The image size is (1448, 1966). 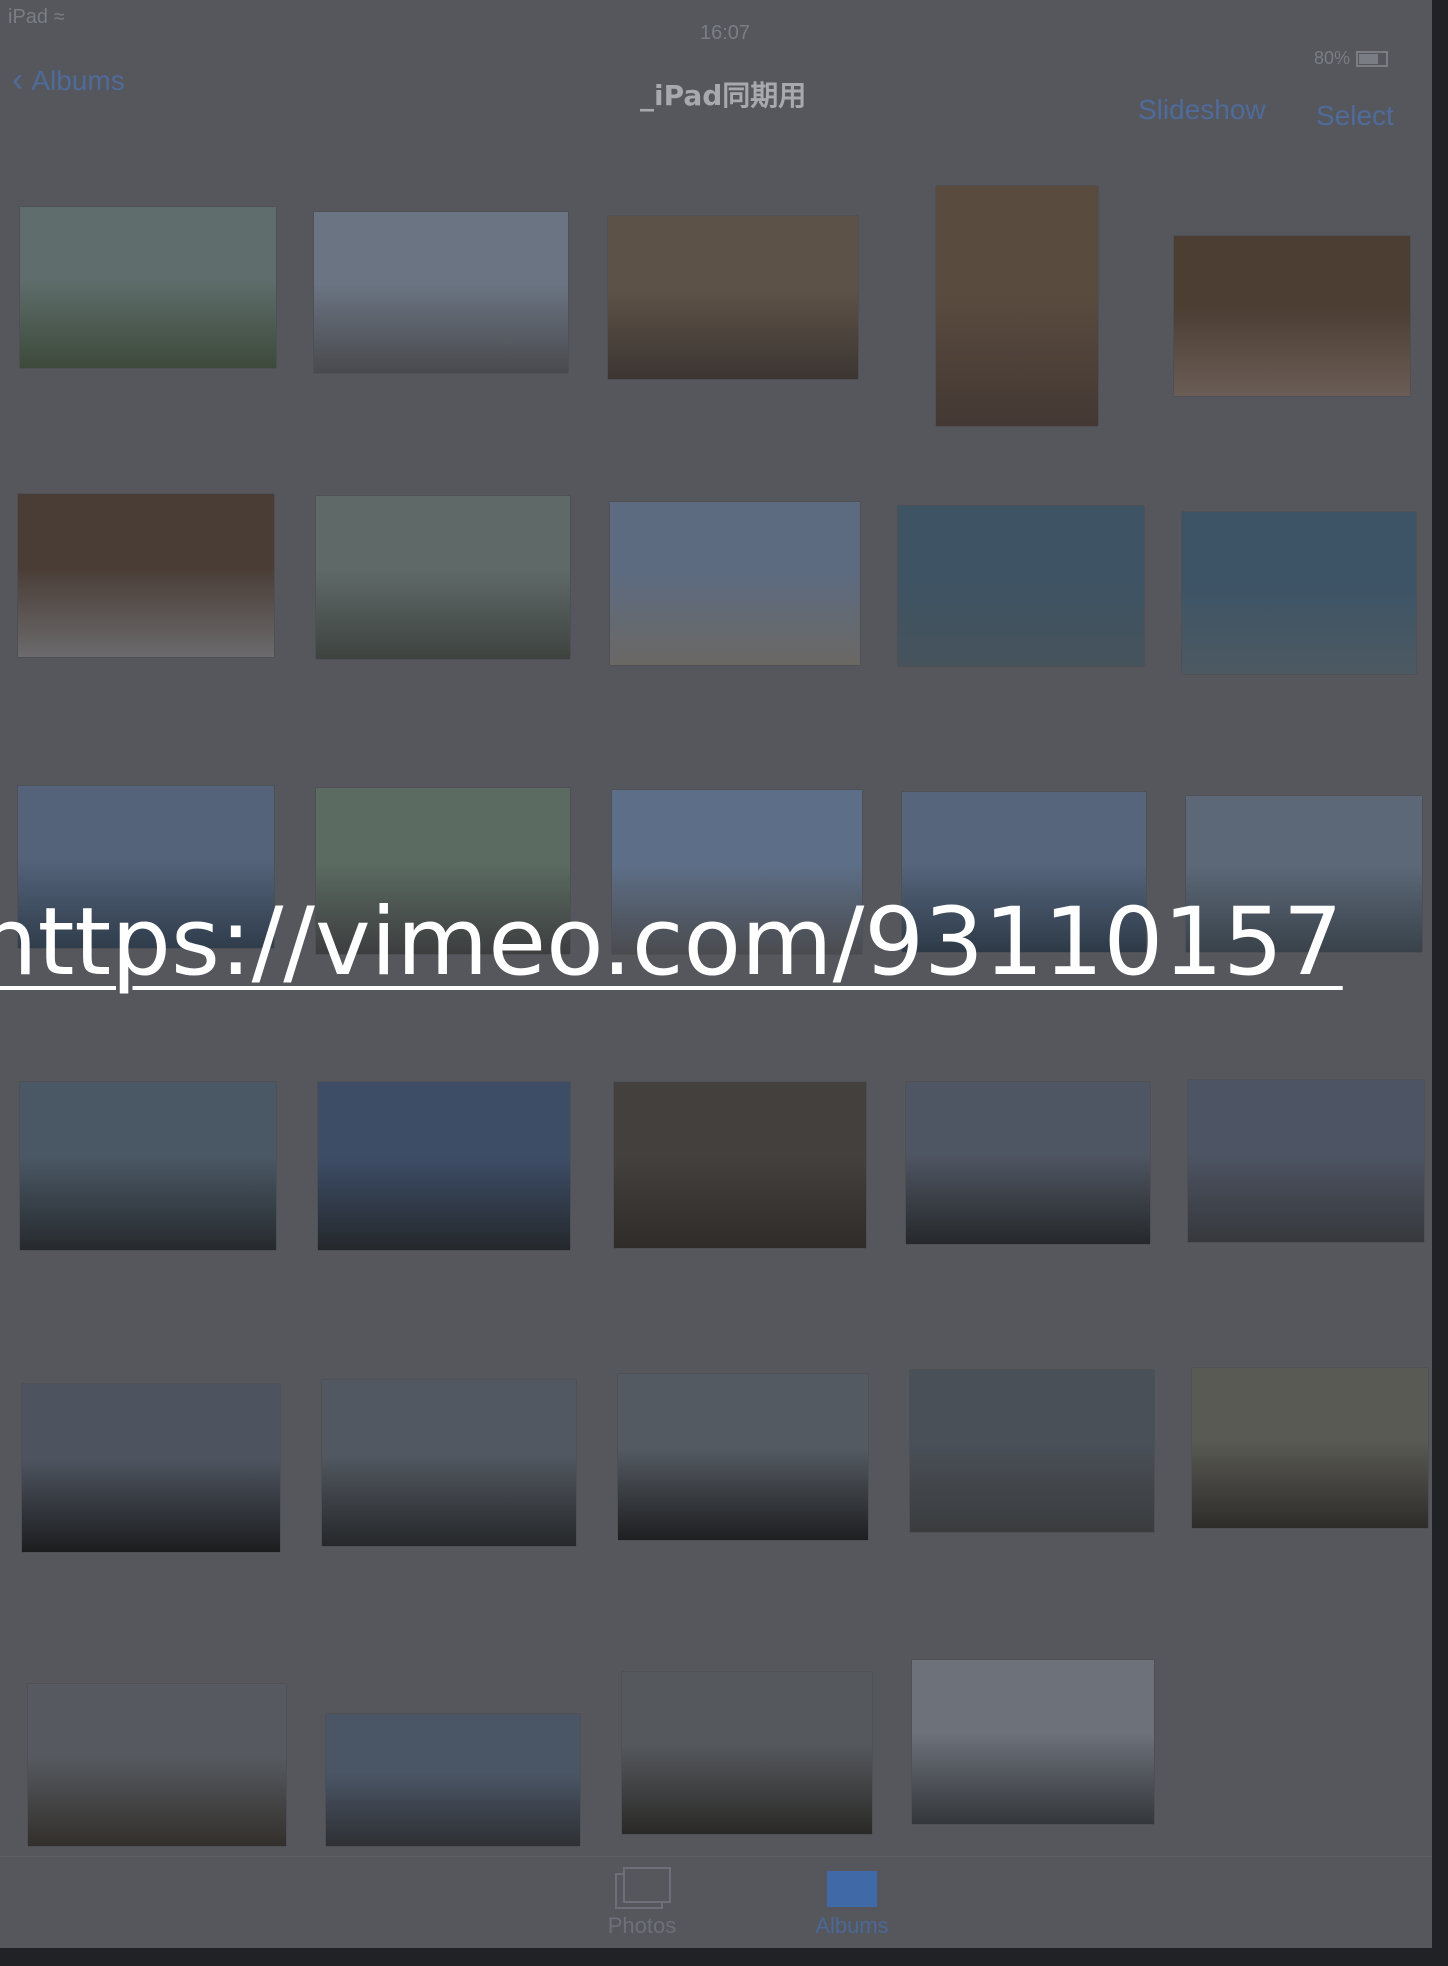 I want to click on status-bar: iPad ≈ 16:07 80%, so click(x=716, y=34).